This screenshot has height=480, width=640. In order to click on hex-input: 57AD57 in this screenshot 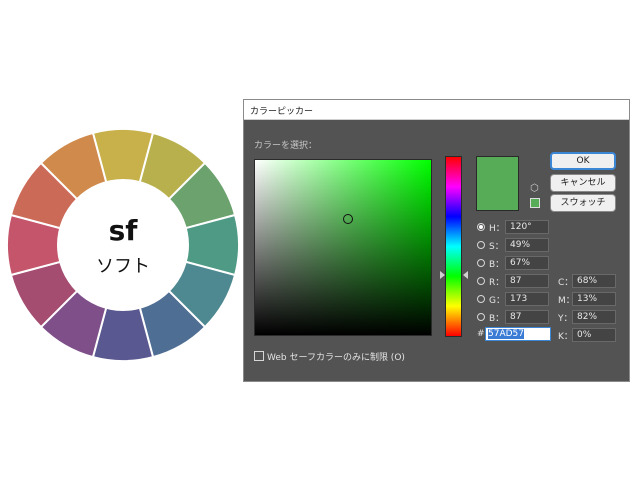, I will do `click(518, 334)`.